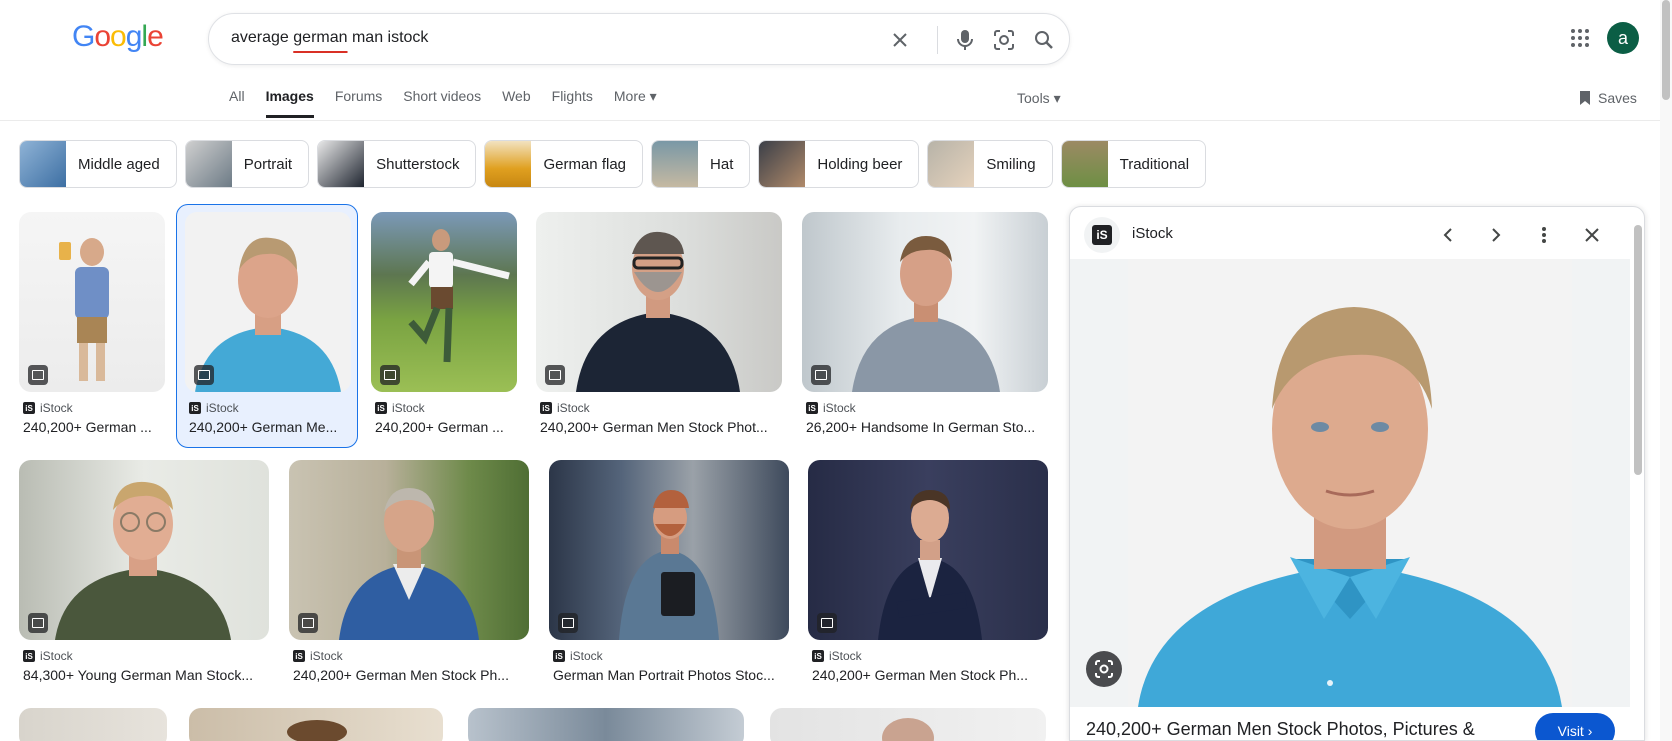 The image size is (1672, 741). I want to click on chip-holding-beer: Holding beer, so click(839, 164).